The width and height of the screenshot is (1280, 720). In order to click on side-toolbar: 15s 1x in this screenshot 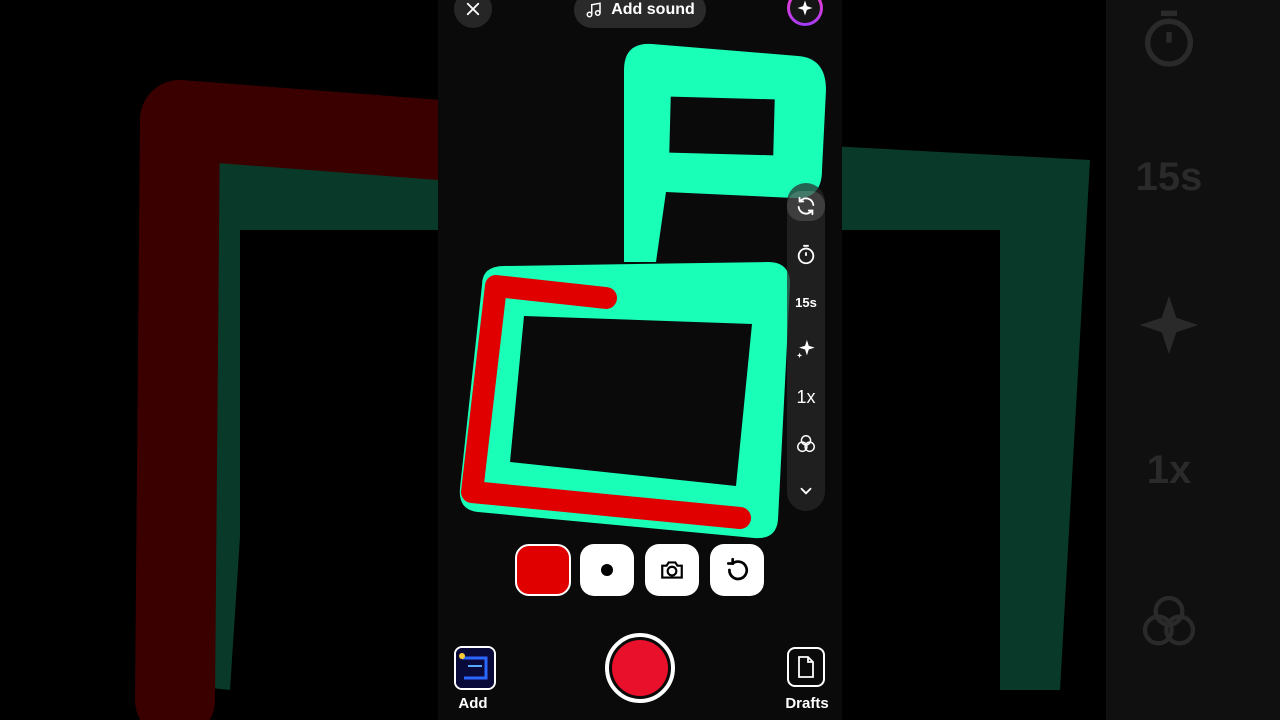, I will do `click(806, 347)`.